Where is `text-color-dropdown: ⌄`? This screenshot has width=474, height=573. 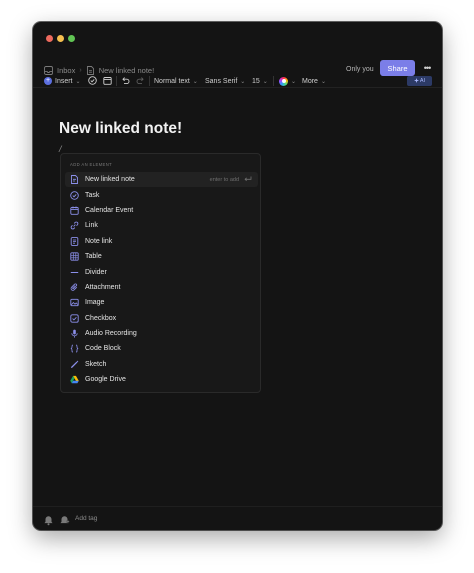
text-color-dropdown: ⌄ is located at coordinates (287, 81).